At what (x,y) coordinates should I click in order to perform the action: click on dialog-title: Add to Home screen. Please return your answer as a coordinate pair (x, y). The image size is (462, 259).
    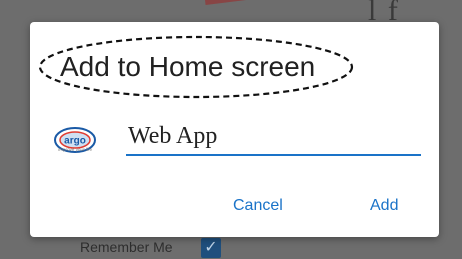
    Looking at the image, I should click on (188, 66).